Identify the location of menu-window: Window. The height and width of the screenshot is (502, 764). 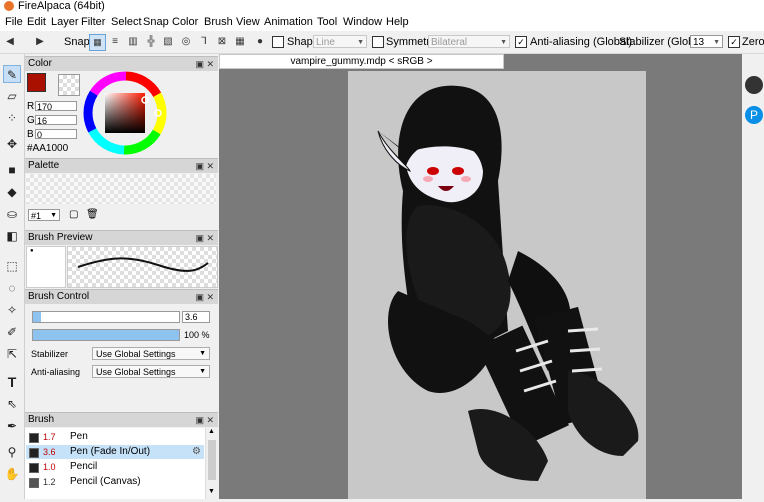
(362, 22).